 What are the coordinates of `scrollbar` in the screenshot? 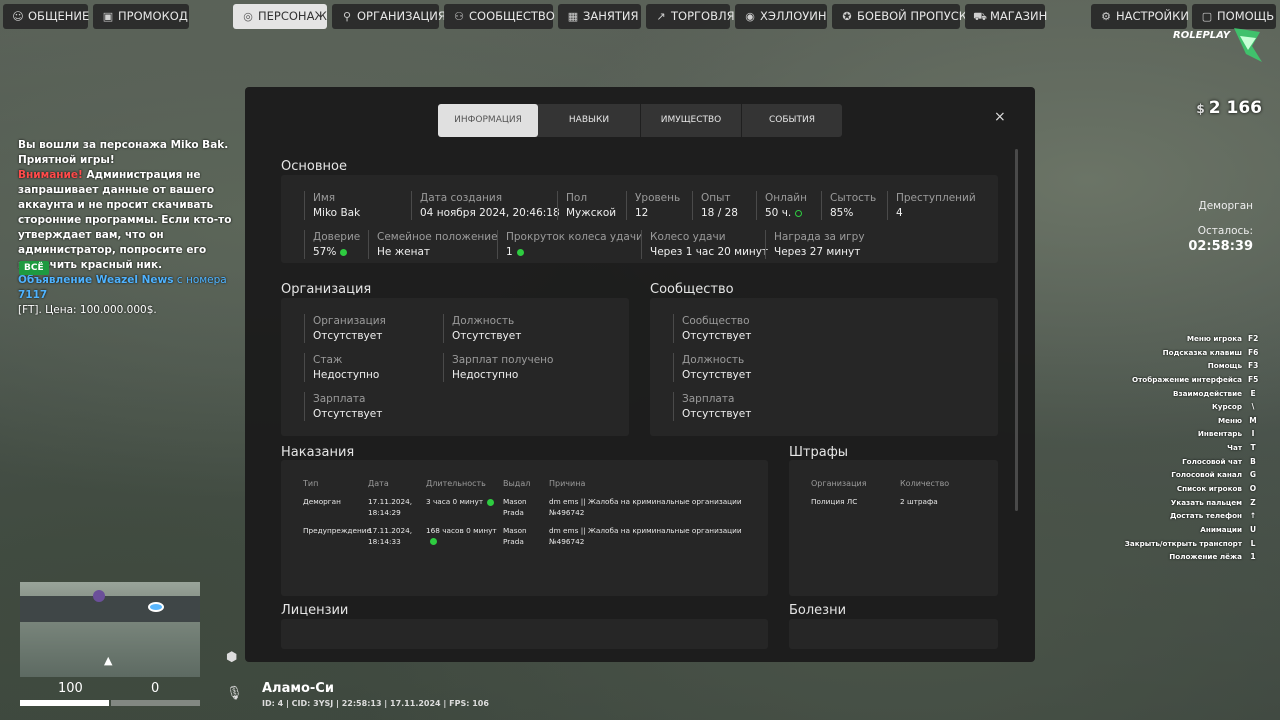 It's located at (1016, 330).